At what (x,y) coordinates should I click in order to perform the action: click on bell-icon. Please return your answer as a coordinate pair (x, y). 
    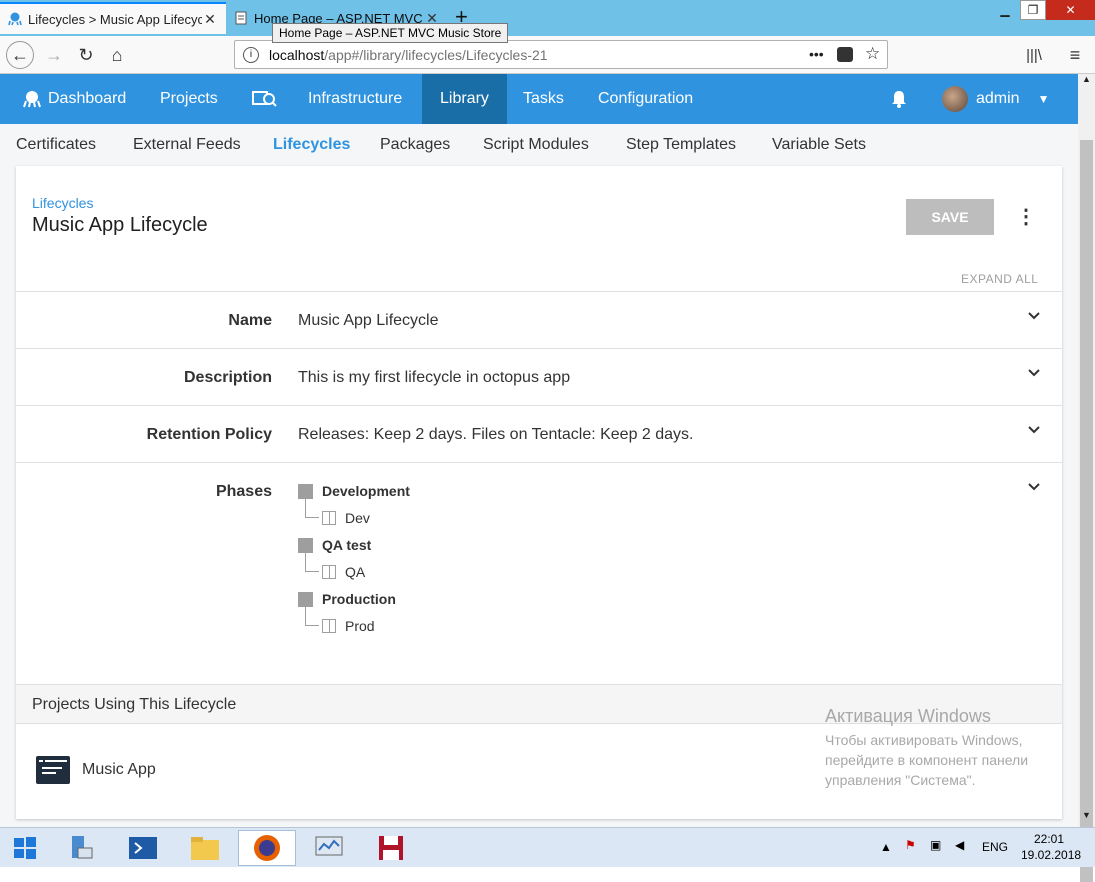
    Looking at the image, I should click on (899, 99).